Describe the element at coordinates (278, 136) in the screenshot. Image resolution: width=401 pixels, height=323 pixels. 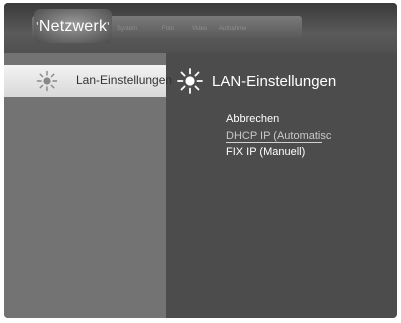
I see `option-dhcp-ip: DHCP IP (Automatisc` at that location.